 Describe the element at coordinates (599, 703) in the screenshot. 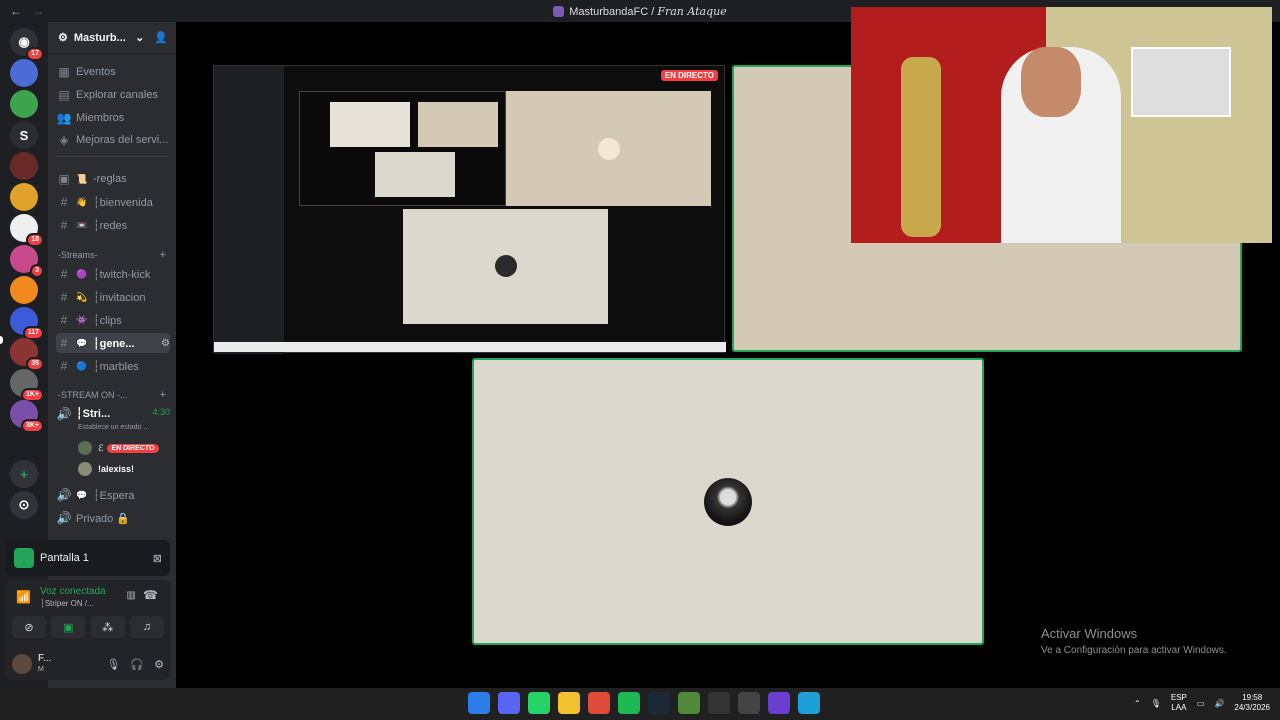

I see `taskbar-app-chrome` at that location.